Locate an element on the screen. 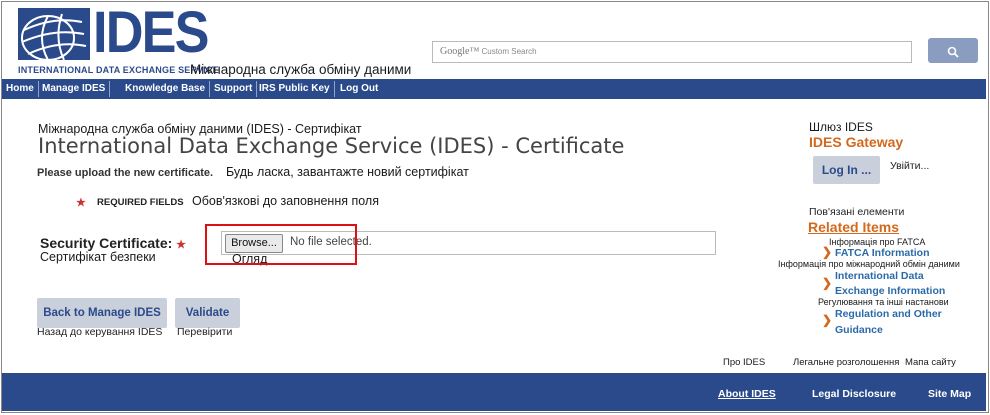  fatca-information-link: FATCA Information is located at coordinates (882, 253).